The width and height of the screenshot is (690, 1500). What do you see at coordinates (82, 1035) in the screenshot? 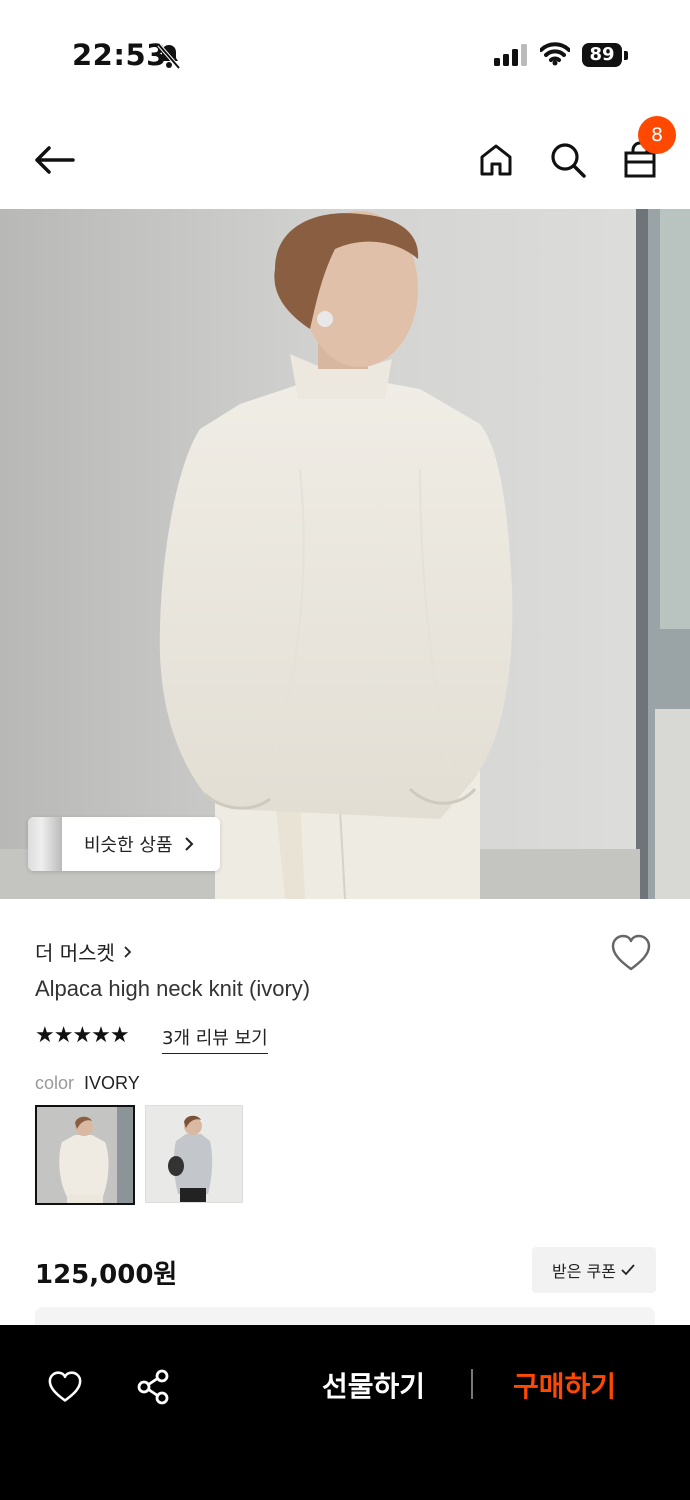
I see `rating-stars: ★★★★★` at bounding box center [82, 1035].